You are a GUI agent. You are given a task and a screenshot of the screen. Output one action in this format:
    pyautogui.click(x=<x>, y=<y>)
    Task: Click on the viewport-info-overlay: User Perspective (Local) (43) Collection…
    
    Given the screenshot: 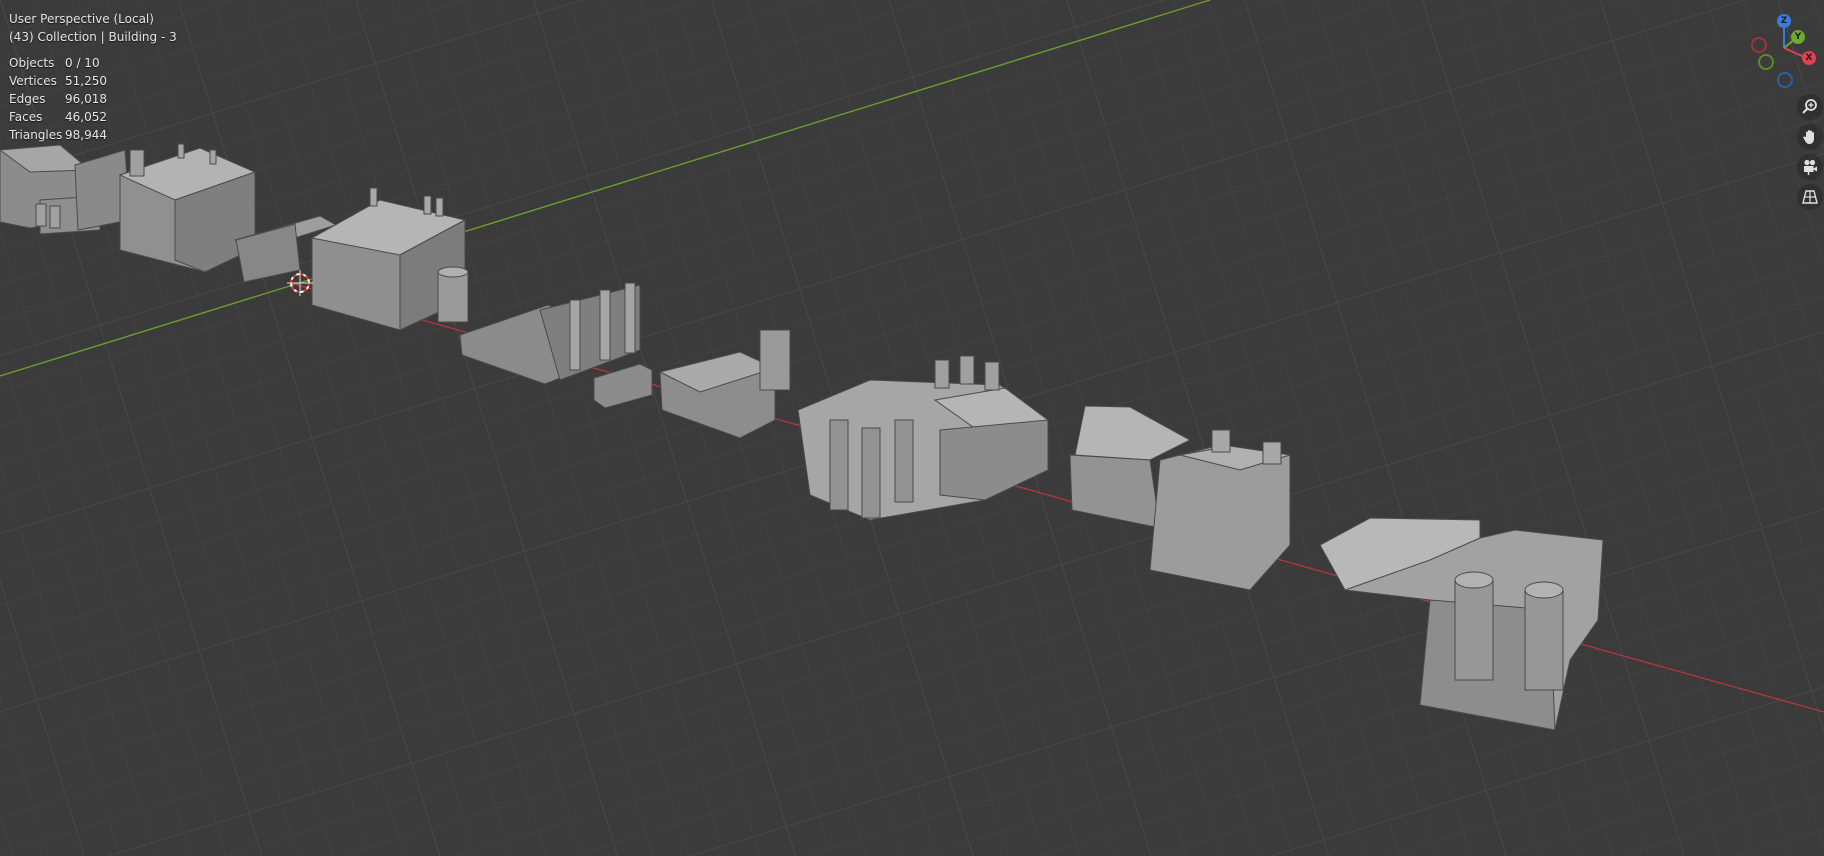 What is the action you would take?
    pyautogui.click(x=93, y=77)
    